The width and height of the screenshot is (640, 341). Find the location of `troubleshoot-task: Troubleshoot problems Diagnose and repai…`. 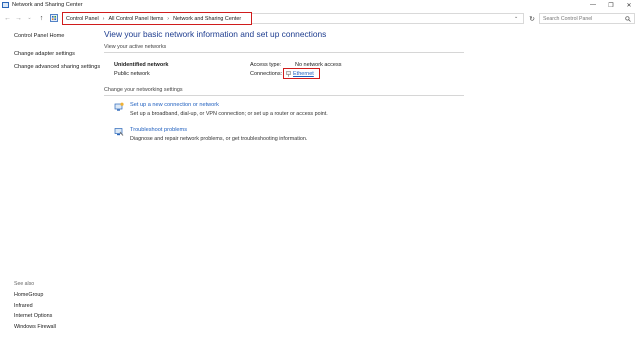

troubleshoot-task: Troubleshoot problems Diagnose and repai… is located at coordinates (284, 138).